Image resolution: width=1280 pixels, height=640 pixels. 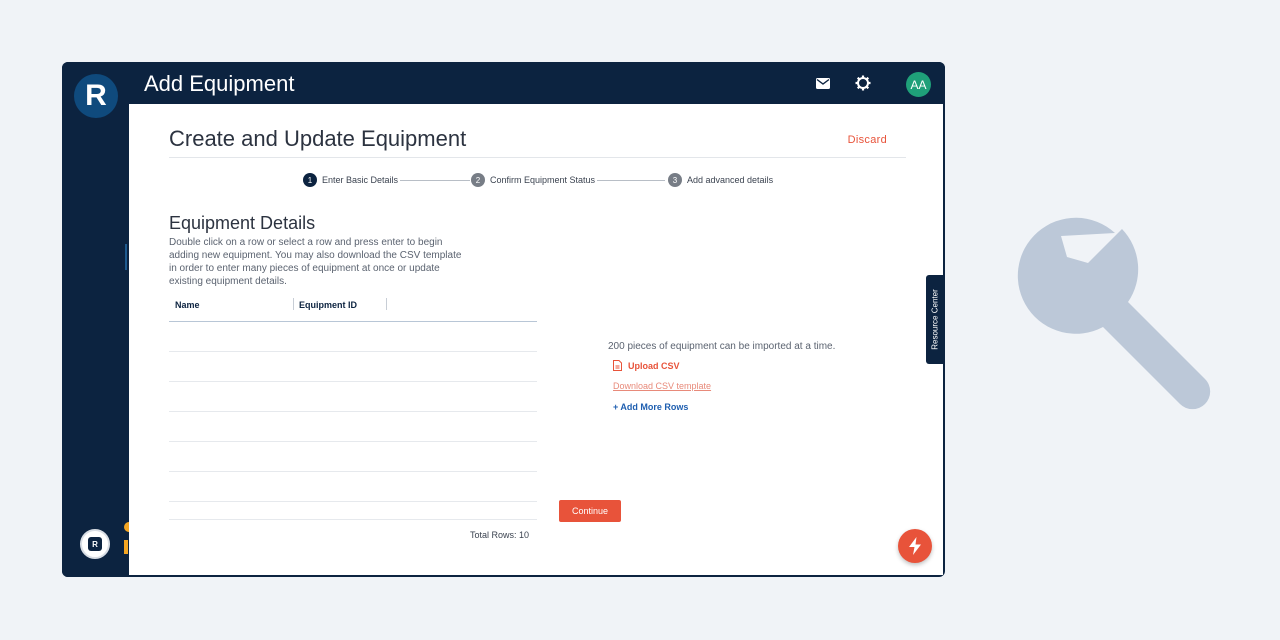 What do you see at coordinates (478, 180) in the screenshot?
I see `step-number: 2` at bounding box center [478, 180].